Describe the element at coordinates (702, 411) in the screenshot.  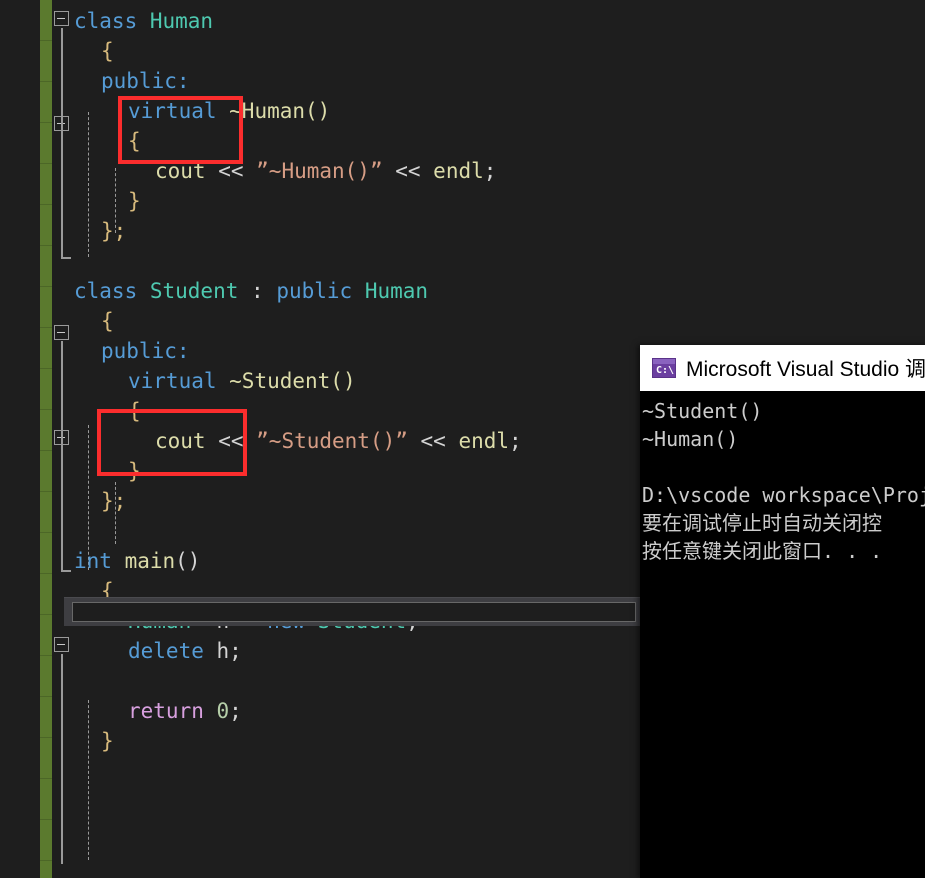
I see `console-line: ~Student()` at that location.